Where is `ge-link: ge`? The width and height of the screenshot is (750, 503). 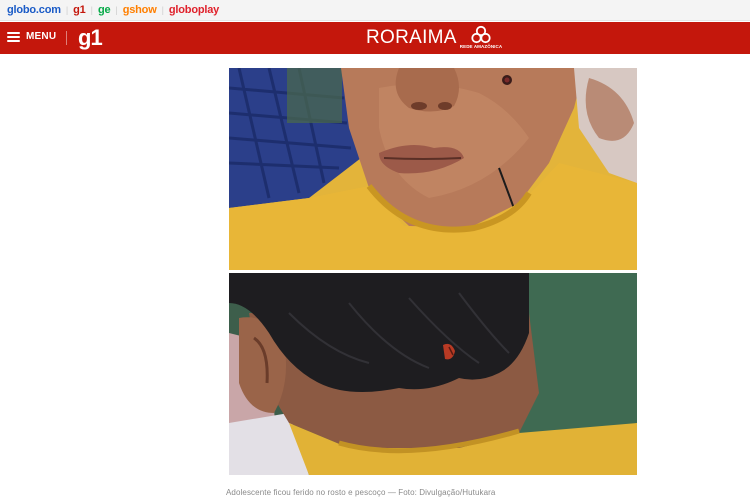
ge-link: ge is located at coordinates (104, 10).